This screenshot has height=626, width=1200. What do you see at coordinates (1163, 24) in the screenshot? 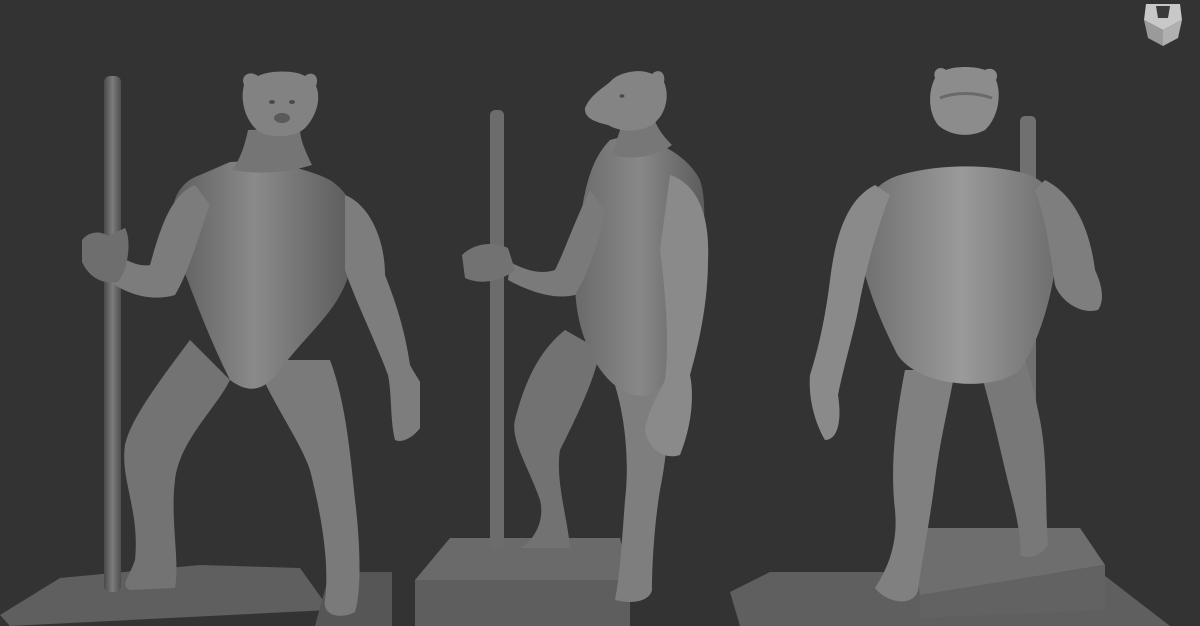
I see `navigation-cube-icon` at bounding box center [1163, 24].